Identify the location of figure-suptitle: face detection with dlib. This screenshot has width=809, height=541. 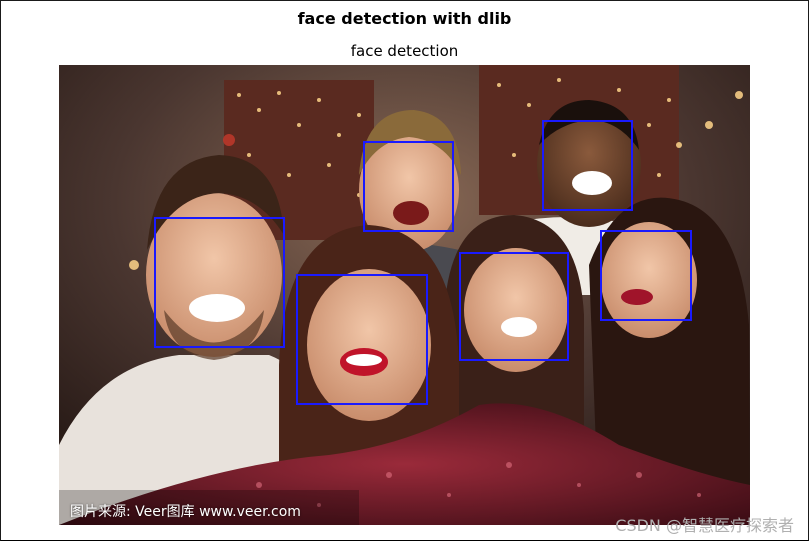
(404, 18).